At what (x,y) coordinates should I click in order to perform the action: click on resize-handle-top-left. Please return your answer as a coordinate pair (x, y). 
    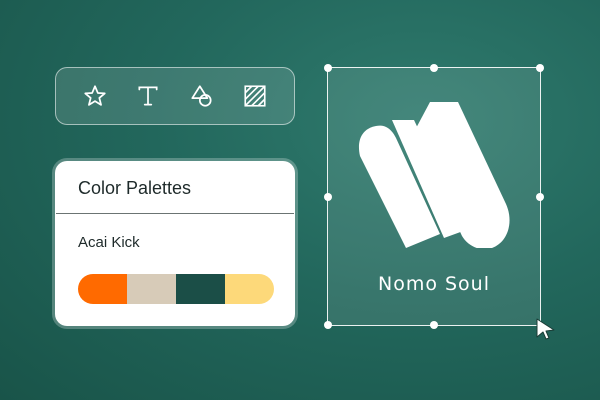
    Looking at the image, I should click on (328, 68).